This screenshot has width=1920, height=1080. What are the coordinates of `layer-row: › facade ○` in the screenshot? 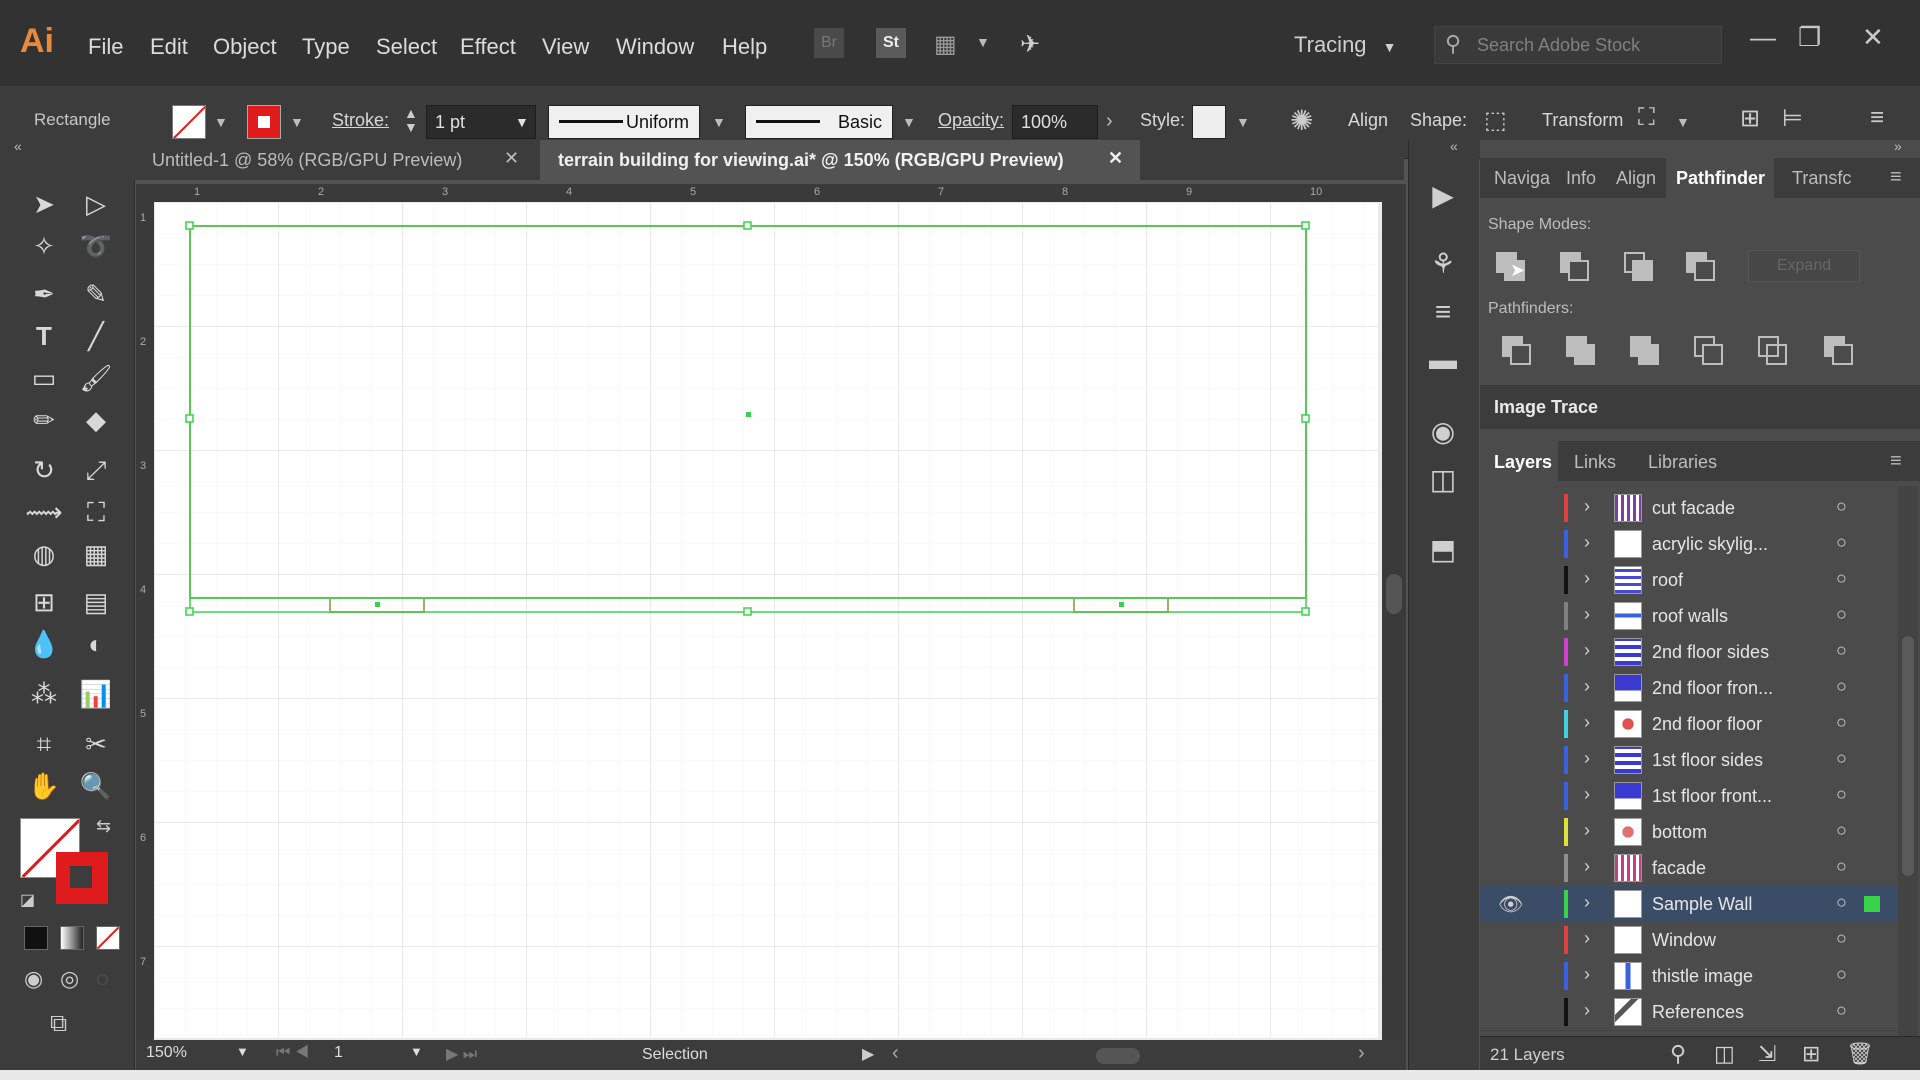 It's located at (1689, 868).